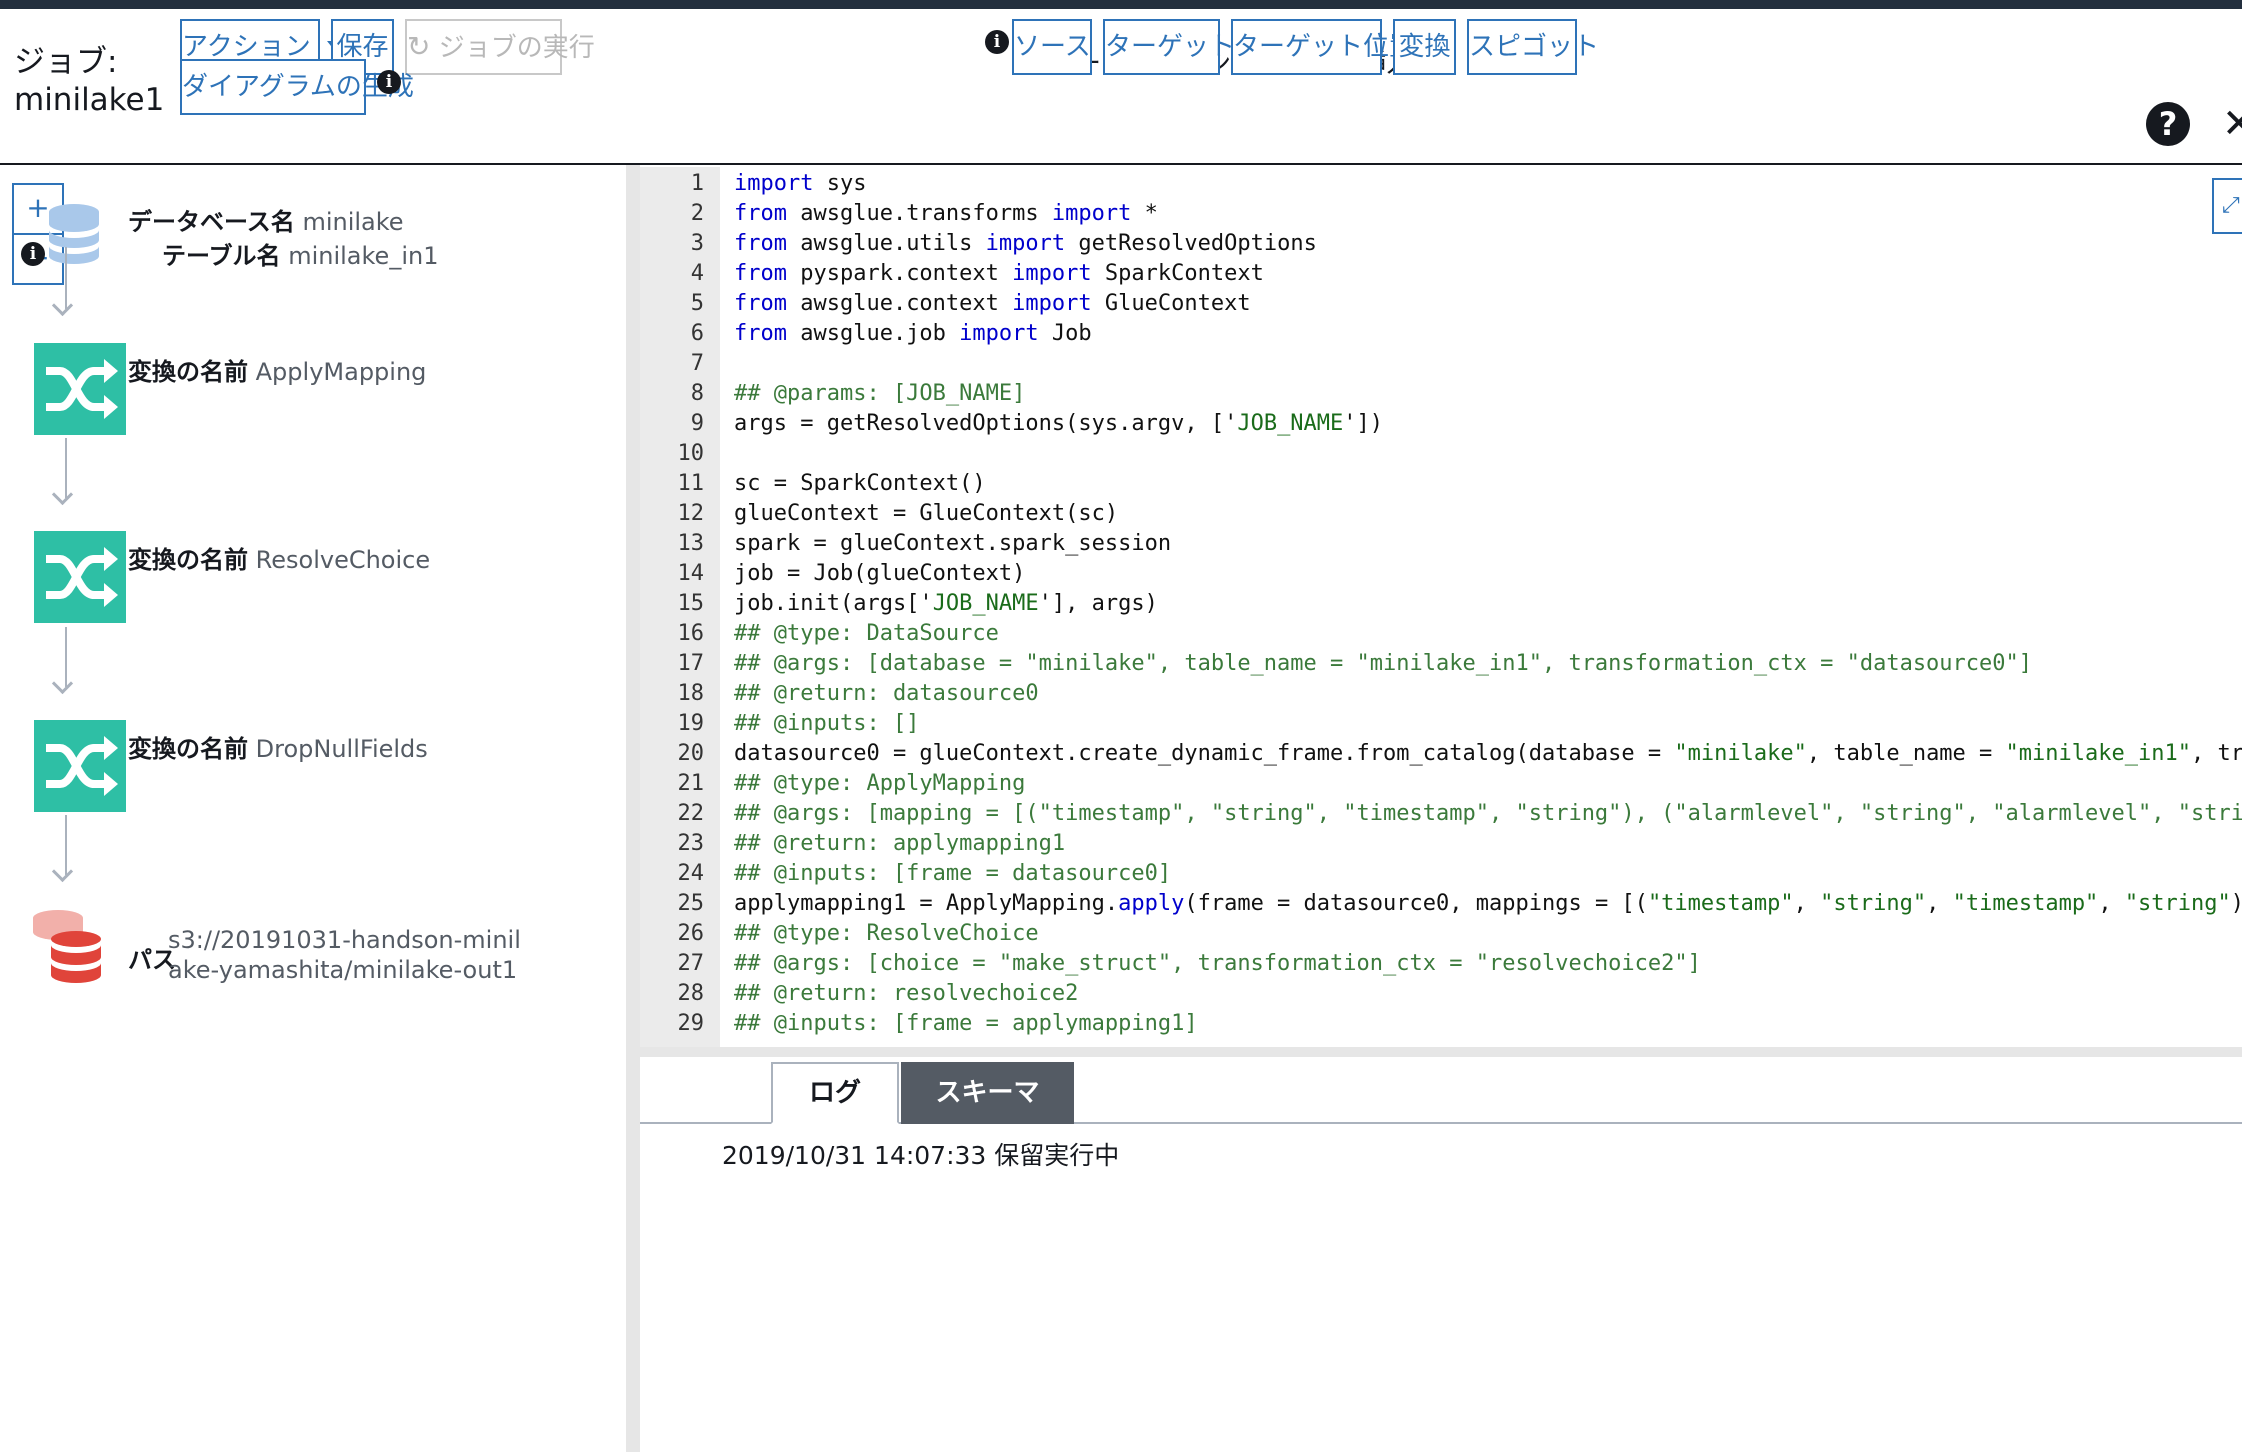 This screenshot has height=1452, width=2242. What do you see at coordinates (926, 513) in the screenshot?
I see `code-text: glueContext = GlueContext(sc)` at bounding box center [926, 513].